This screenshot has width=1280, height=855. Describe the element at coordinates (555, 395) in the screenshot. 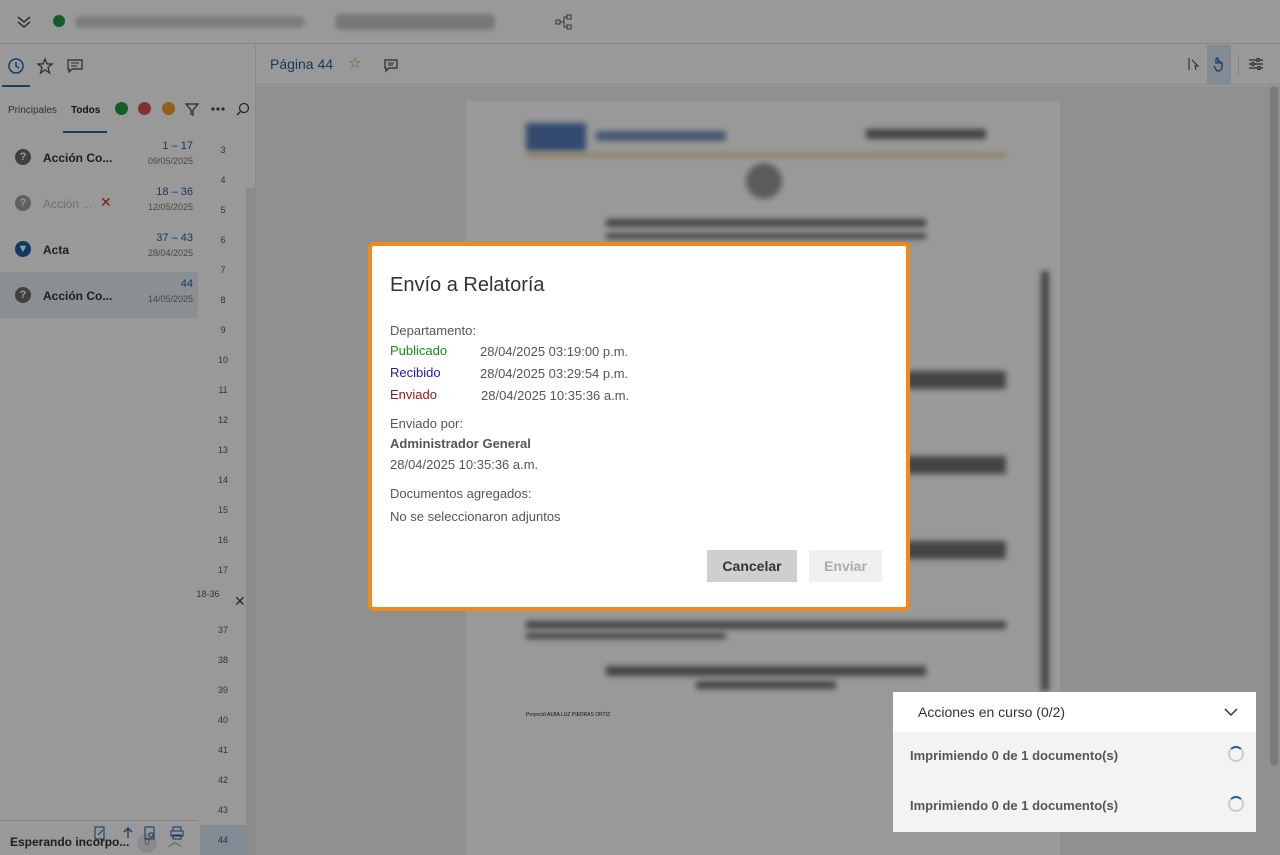

I see `status-sent-date: 28/04/2025 10:35:36 a.m.` at that location.